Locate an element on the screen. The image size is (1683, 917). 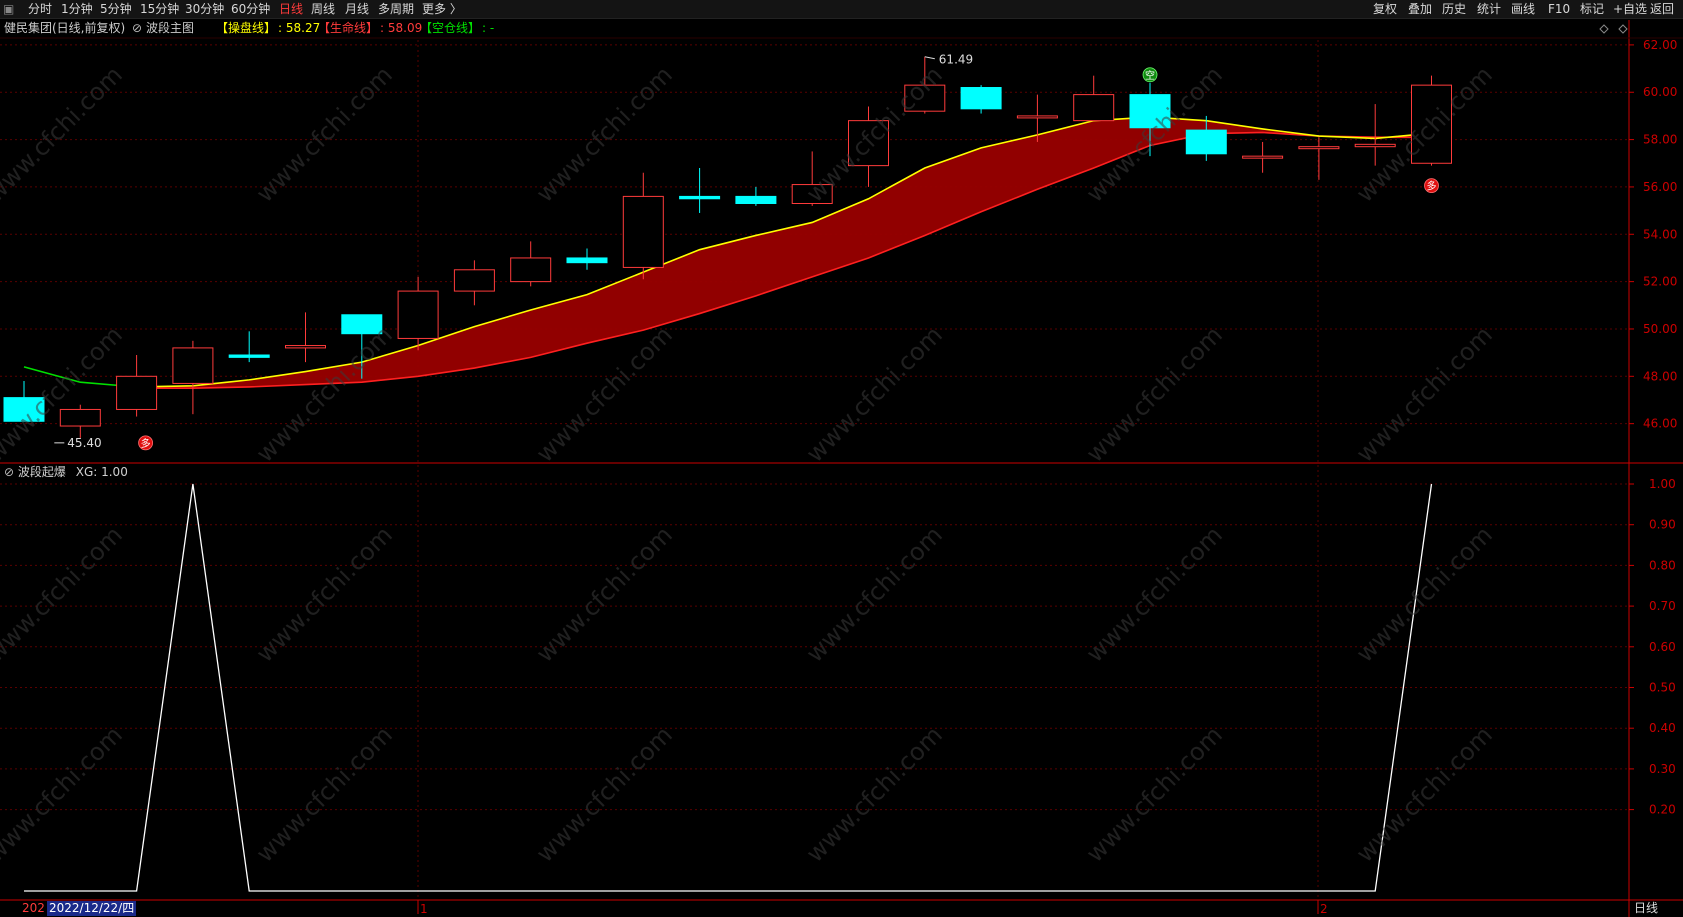
toolbar-button-4: 画线 is located at coordinates (1523, 9).